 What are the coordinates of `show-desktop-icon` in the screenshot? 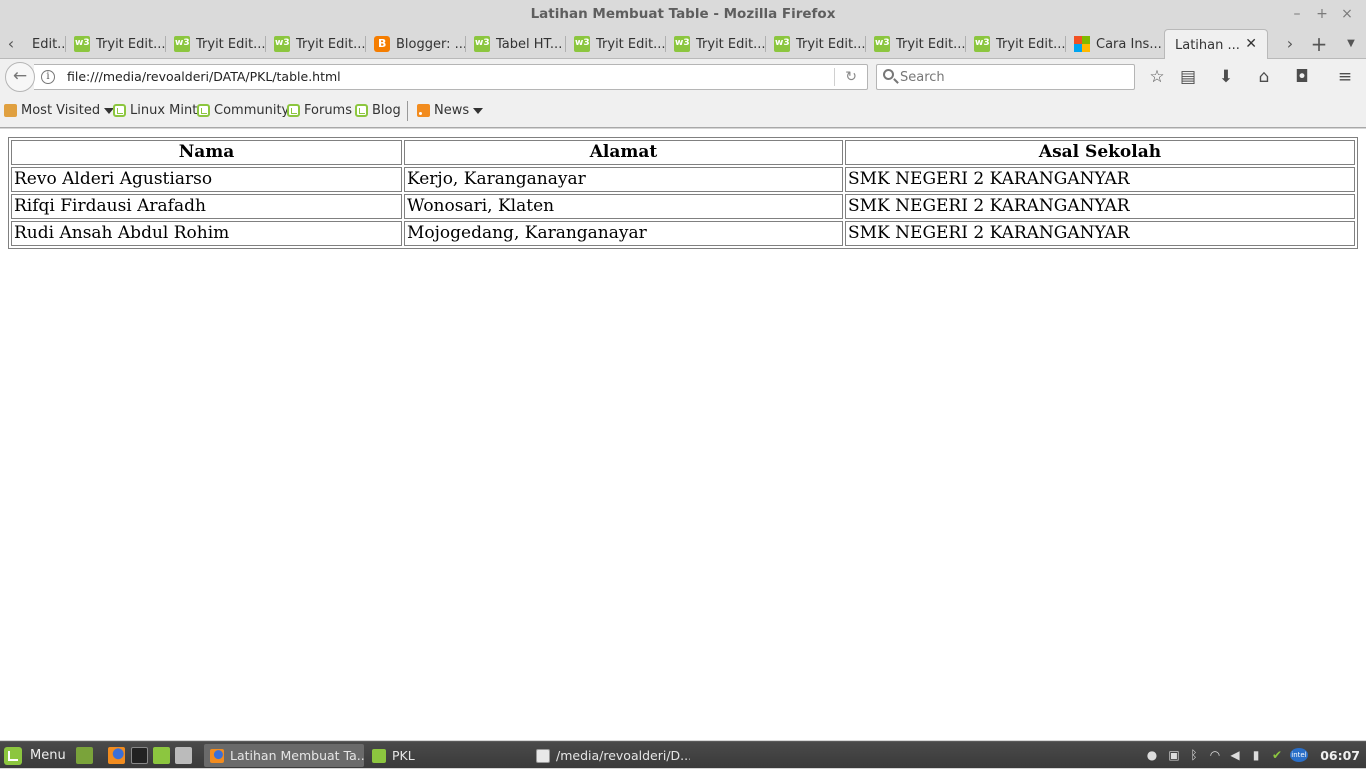 It's located at (84, 755).